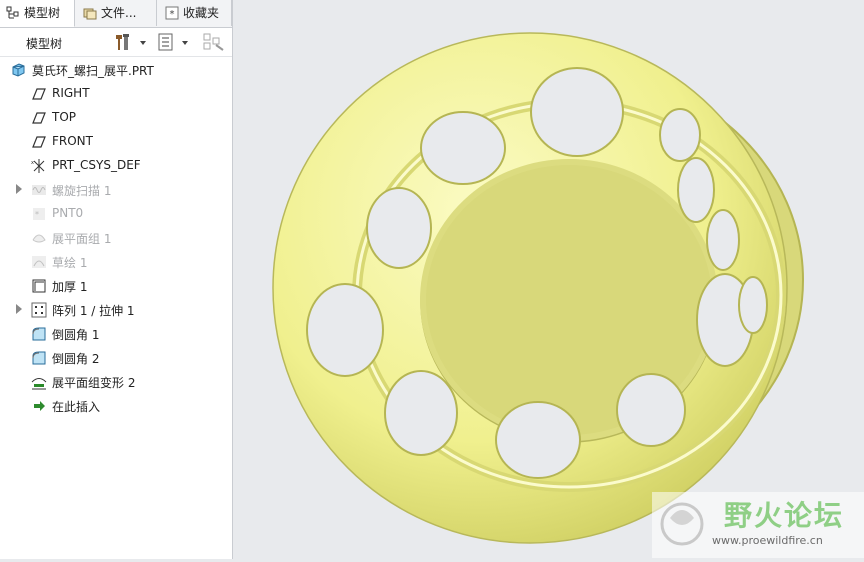  I want to click on tree-item-label: 阵列 1 / 拉伸 1, so click(93, 311).